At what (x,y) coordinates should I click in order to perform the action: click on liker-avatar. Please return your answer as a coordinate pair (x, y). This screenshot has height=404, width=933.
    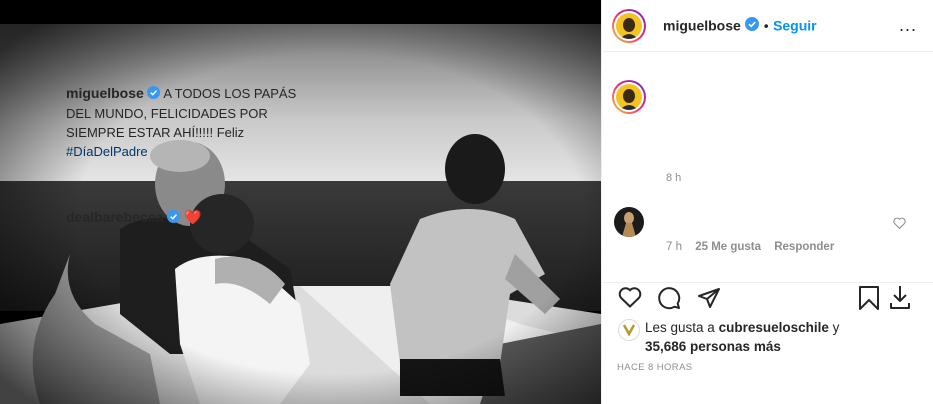
    Looking at the image, I should click on (629, 330).